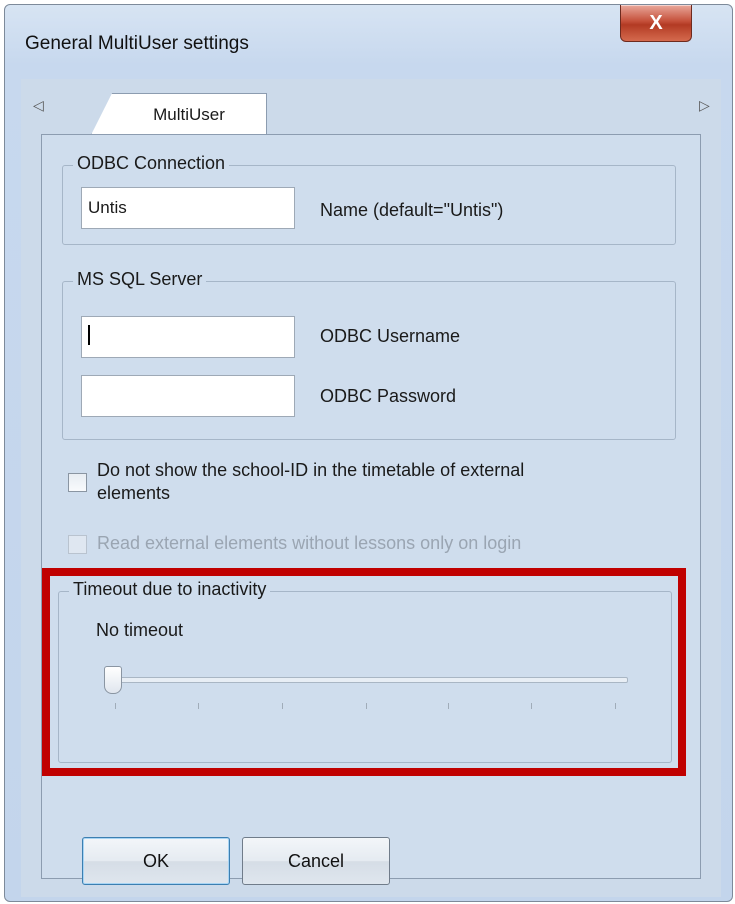 The image size is (735, 904). I want to click on tab-multiuser: MultiUser, so click(179, 114).